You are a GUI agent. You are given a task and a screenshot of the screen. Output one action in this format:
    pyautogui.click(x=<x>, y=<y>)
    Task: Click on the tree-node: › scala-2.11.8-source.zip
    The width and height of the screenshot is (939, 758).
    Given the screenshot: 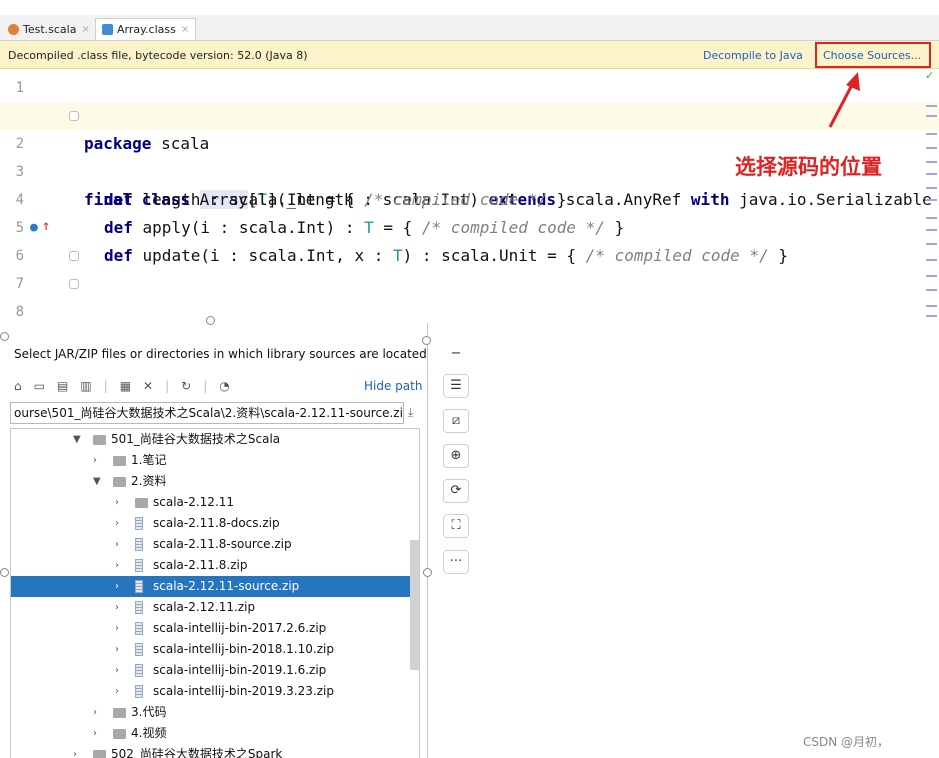 What is the action you would take?
    pyautogui.click(x=211, y=544)
    